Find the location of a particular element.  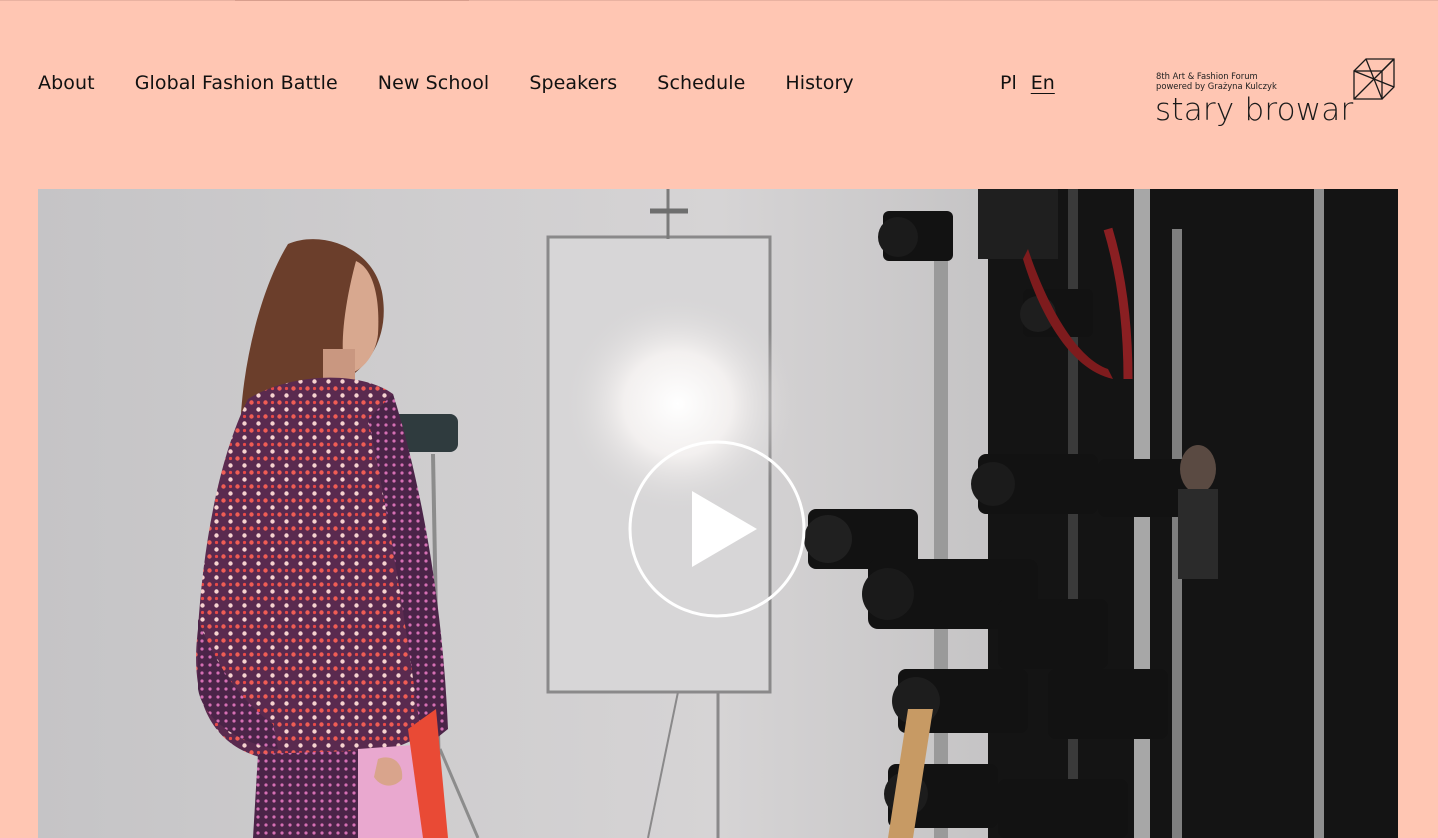

loading-bar is located at coordinates (352, 0).